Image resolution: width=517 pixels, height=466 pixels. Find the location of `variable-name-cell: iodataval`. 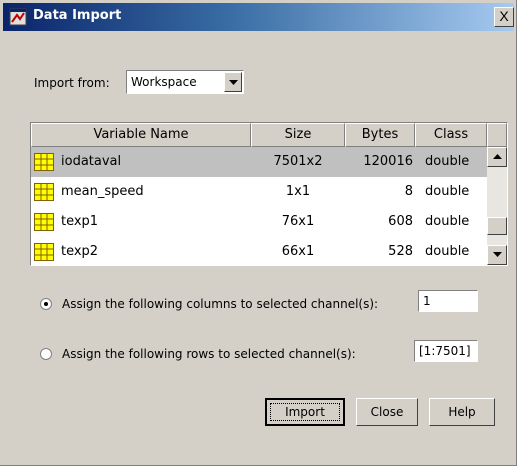

variable-name-cell: iodataval is located at coordinates (141, 162).